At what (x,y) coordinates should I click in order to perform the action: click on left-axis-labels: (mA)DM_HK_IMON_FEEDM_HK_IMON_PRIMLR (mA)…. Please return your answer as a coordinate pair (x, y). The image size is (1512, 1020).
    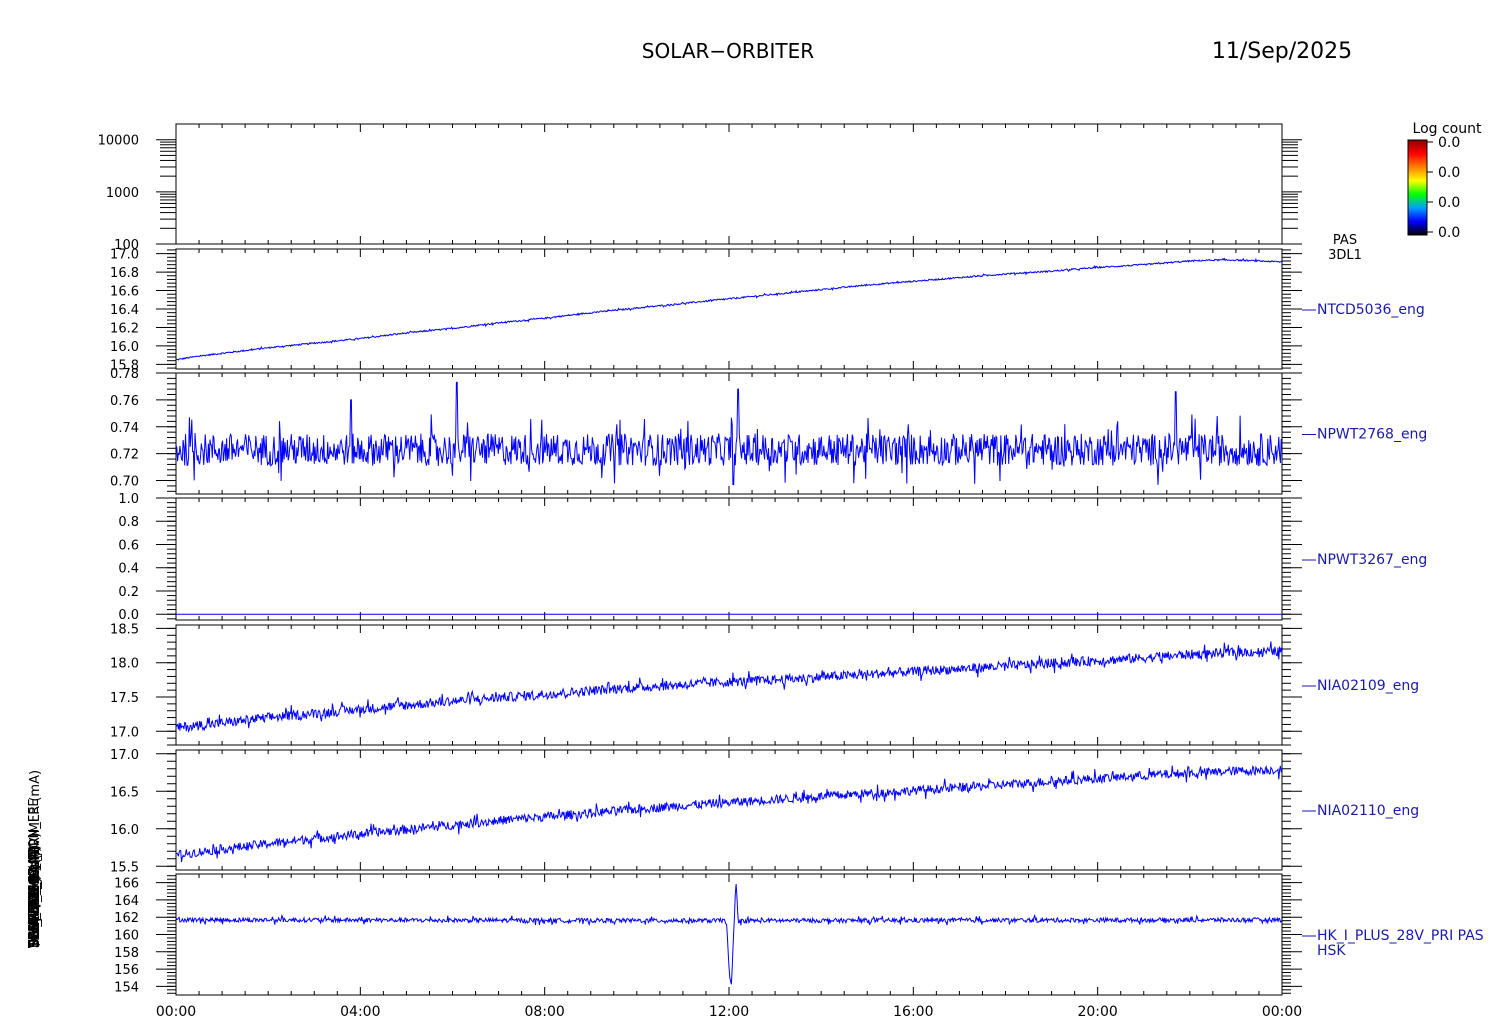
    Looking at the image, I should click on (35, 859).